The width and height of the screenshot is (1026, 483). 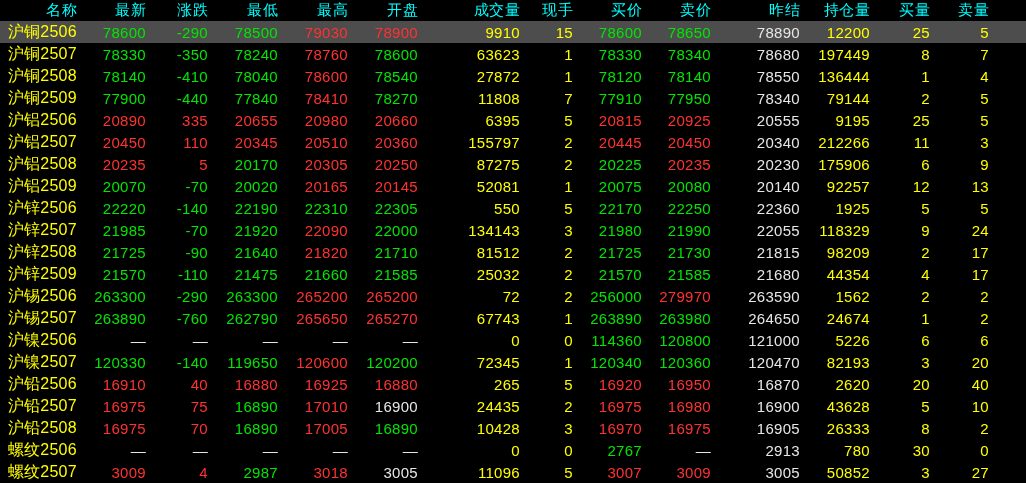 I want to click on table-cell-text: 9, so click(x=984, y=164).